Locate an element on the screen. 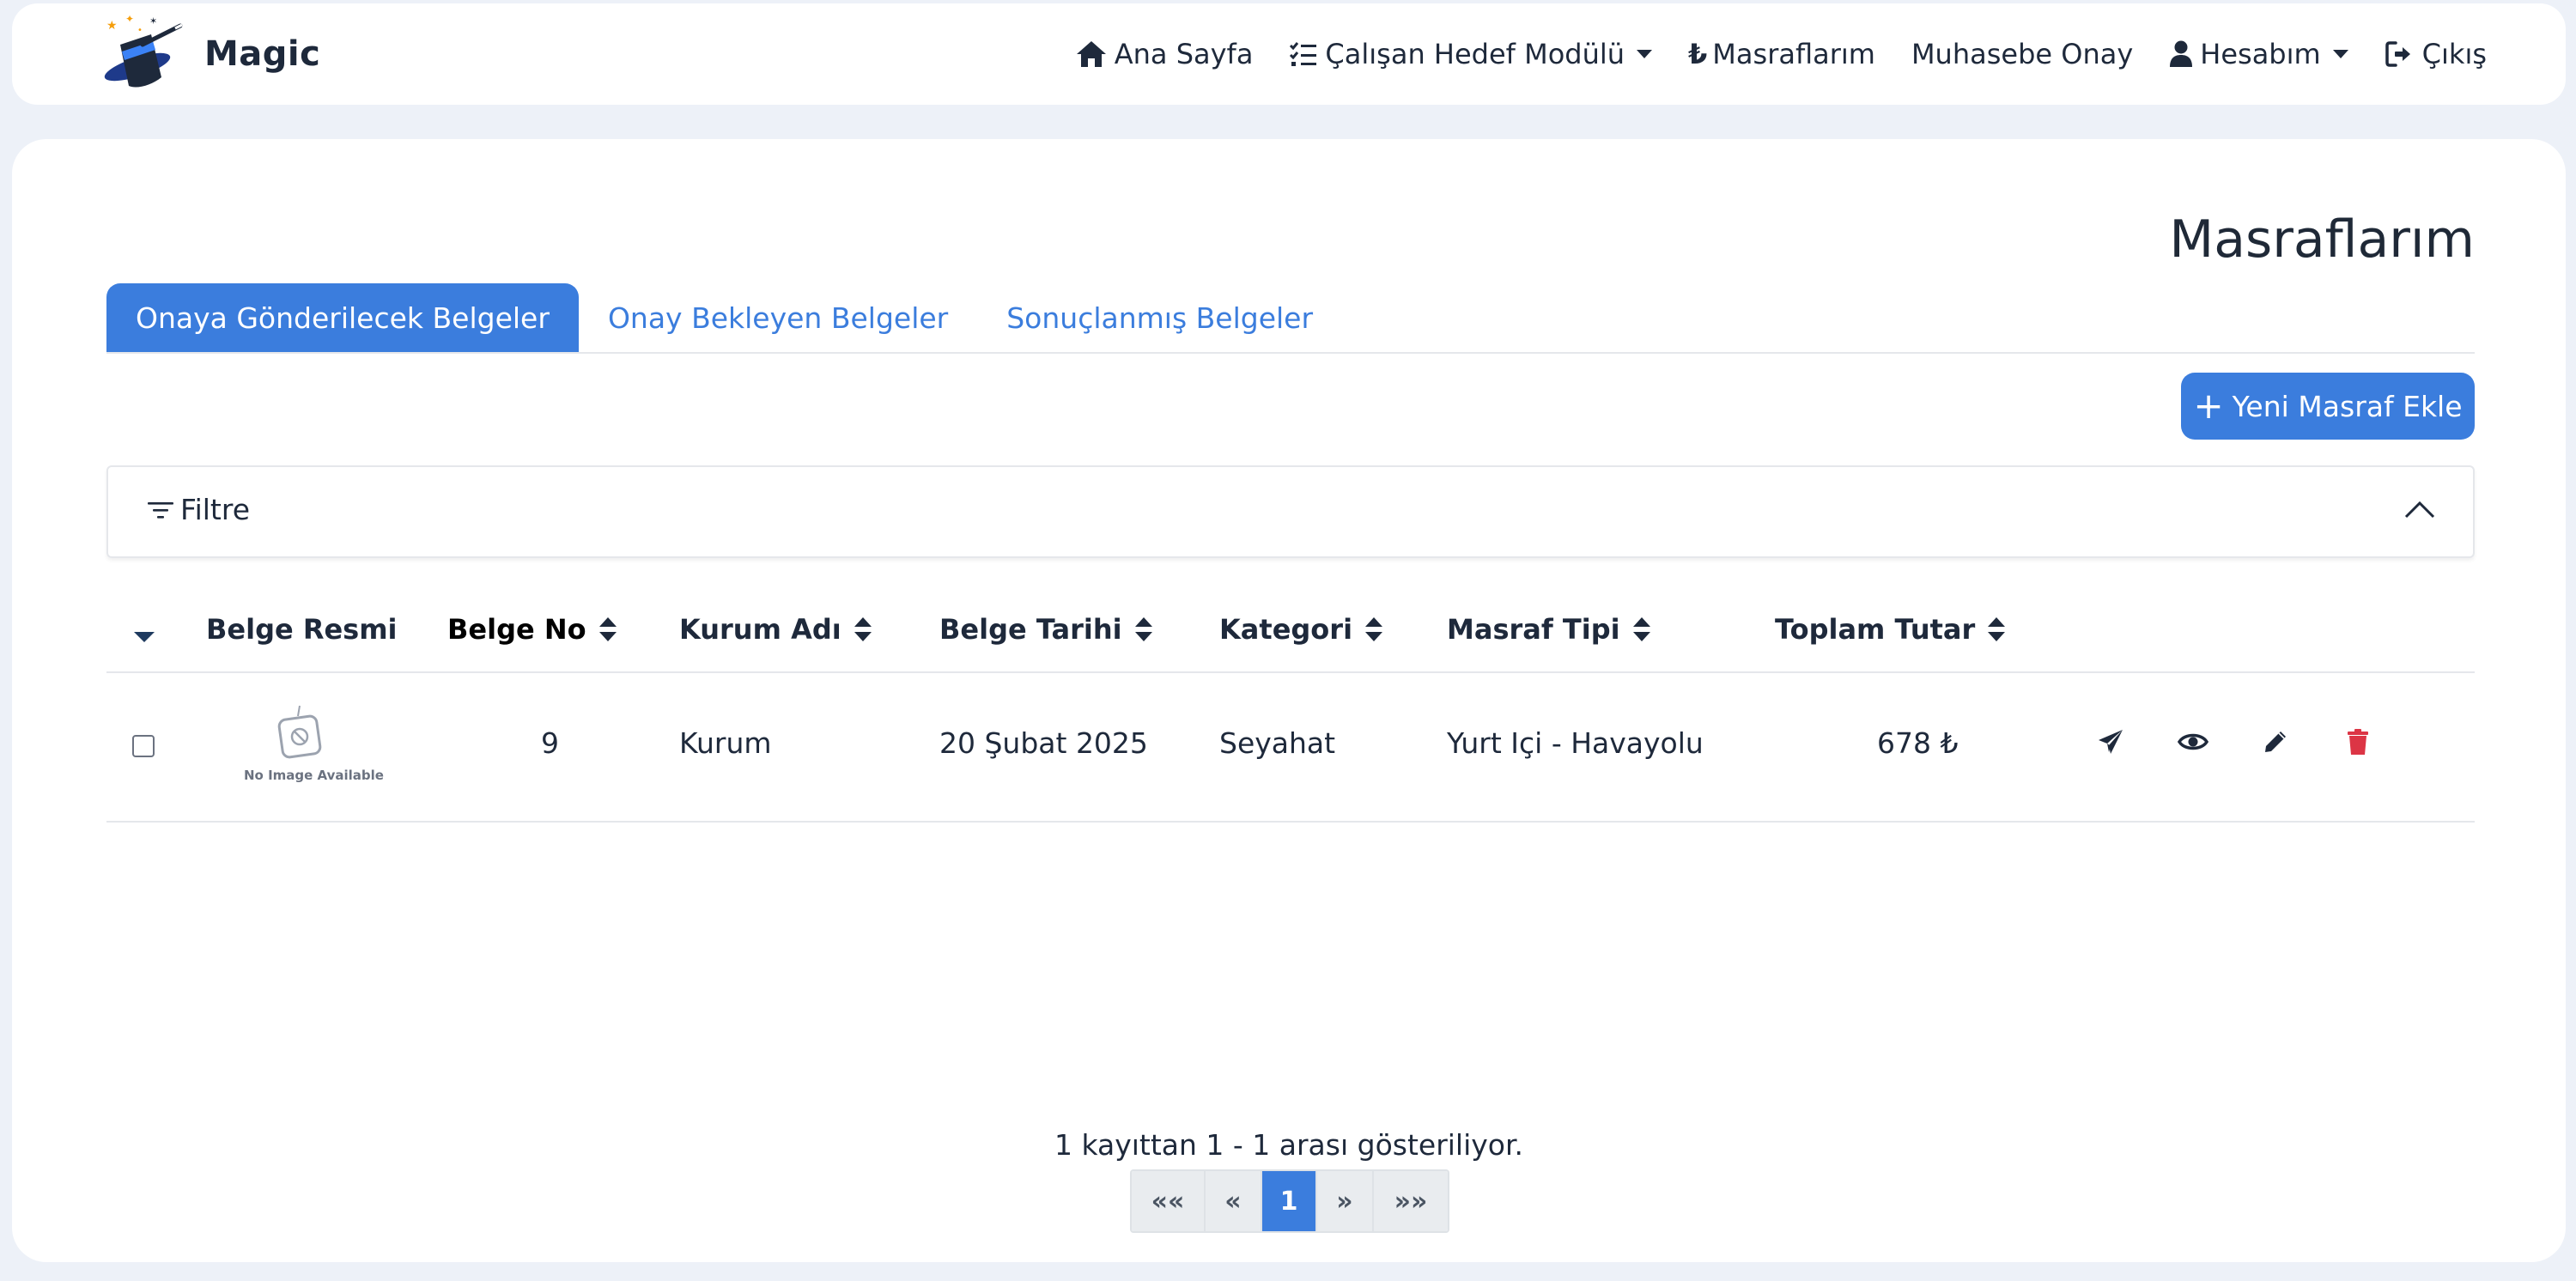 The height and width of the screenshot is (1281, 2576). trash-icon is located at coordinates (2358, 742).